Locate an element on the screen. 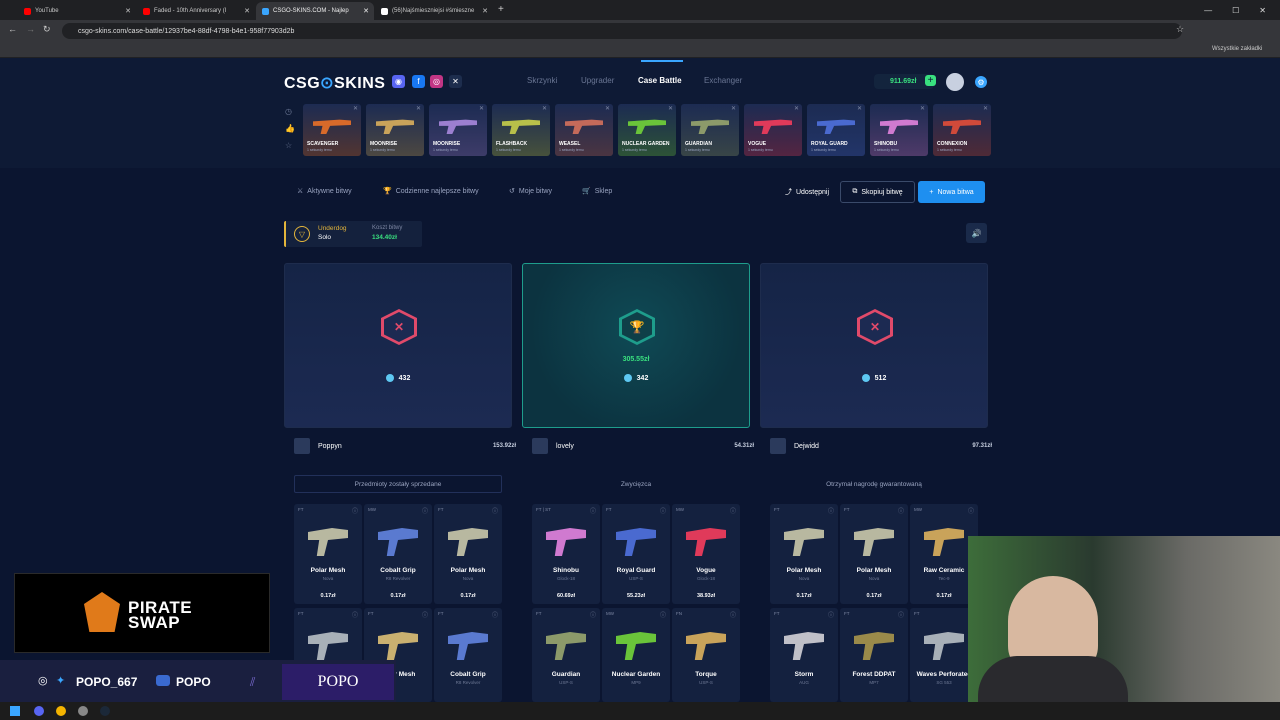 The height and width of the screenshot is (720, 1280). new-battle-button: + Nowa bitwa is located at coordinates (951, 192).